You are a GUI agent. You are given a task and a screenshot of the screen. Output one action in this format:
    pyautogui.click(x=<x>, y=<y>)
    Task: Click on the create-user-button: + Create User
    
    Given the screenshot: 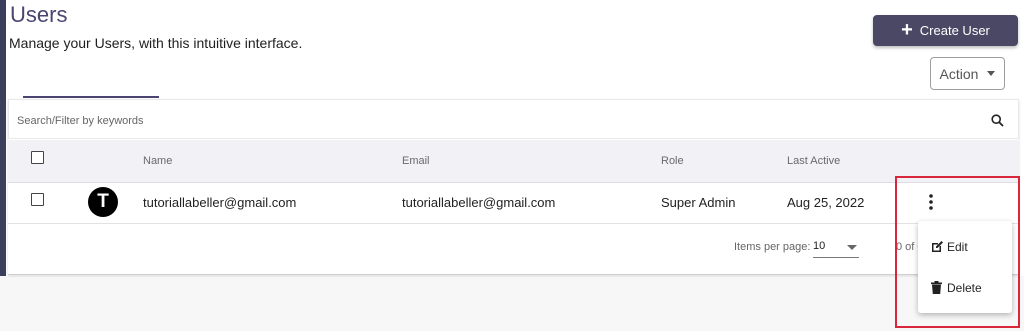 What is the action you would take?
    pyautogui.click(x=945, y=30)
    